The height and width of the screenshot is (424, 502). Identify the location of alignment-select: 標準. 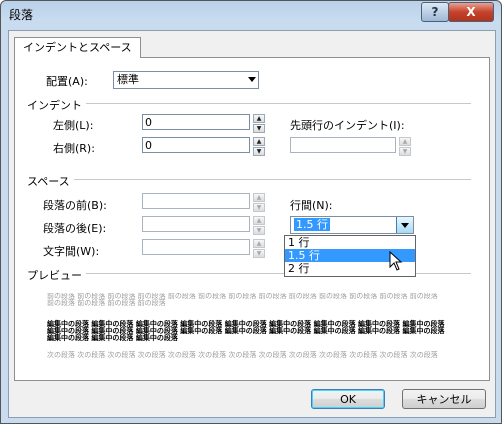
(186, 80).